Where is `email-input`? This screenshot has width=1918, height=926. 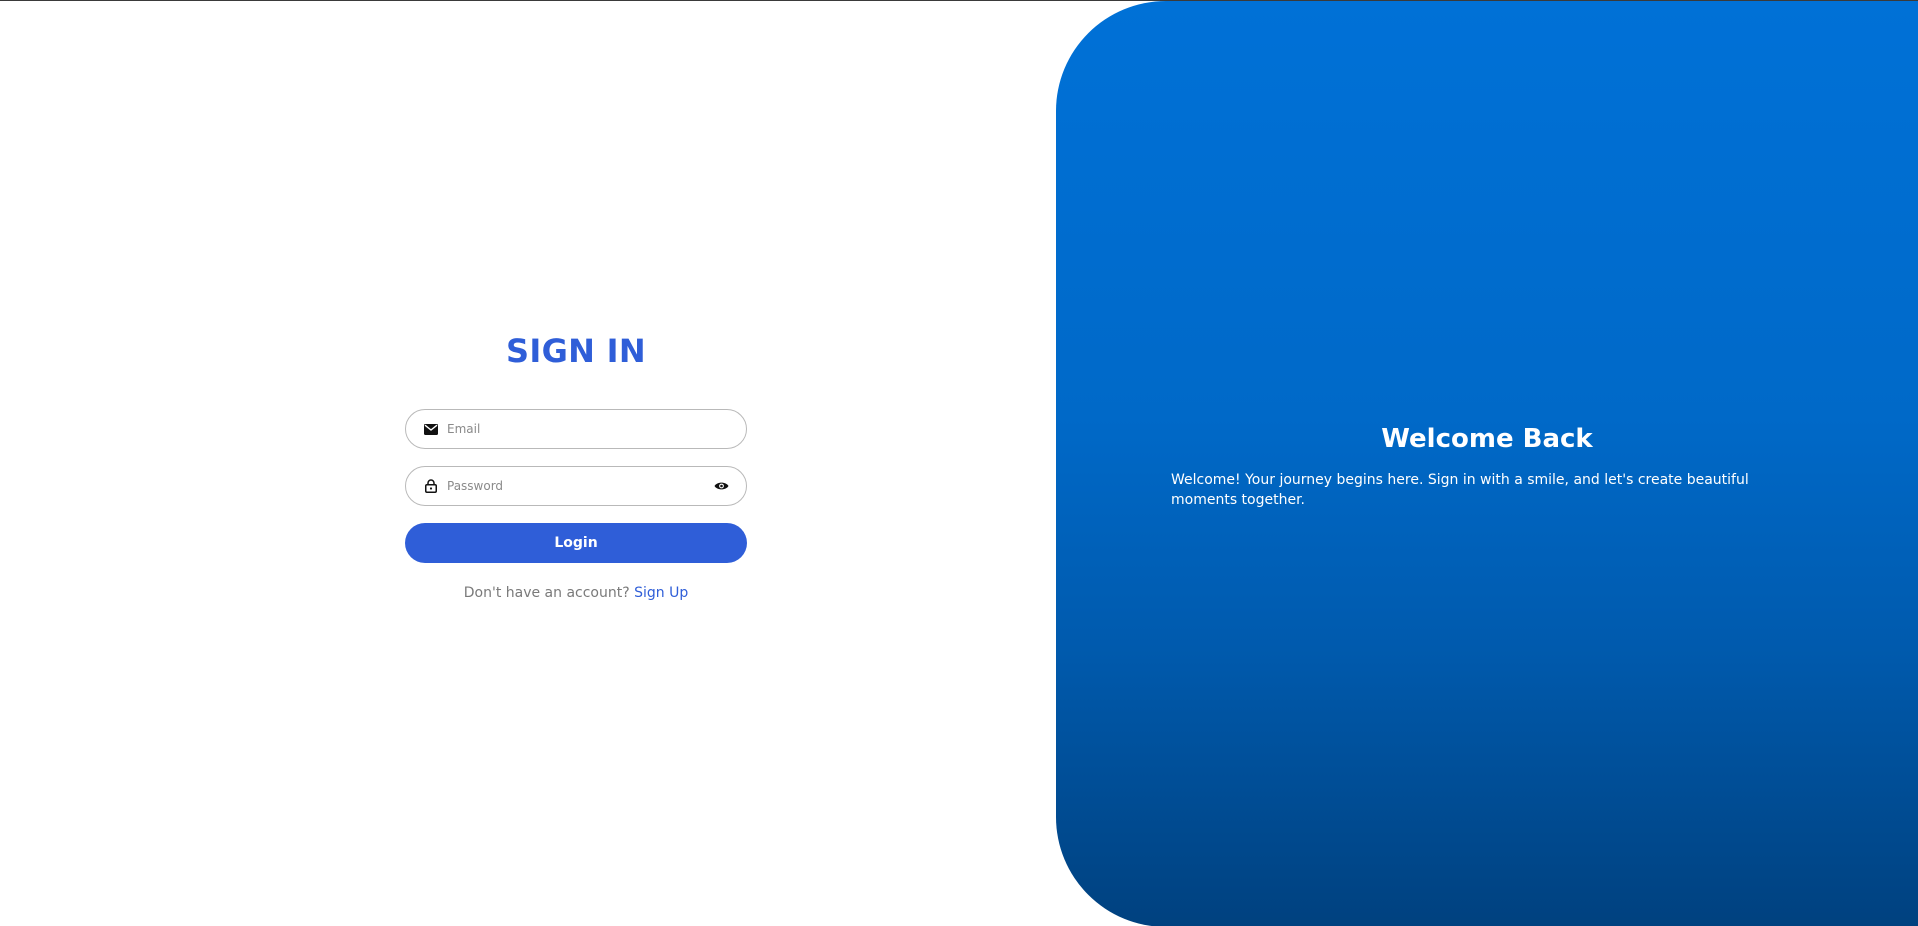
email-input is located at coordinates (596, 429).